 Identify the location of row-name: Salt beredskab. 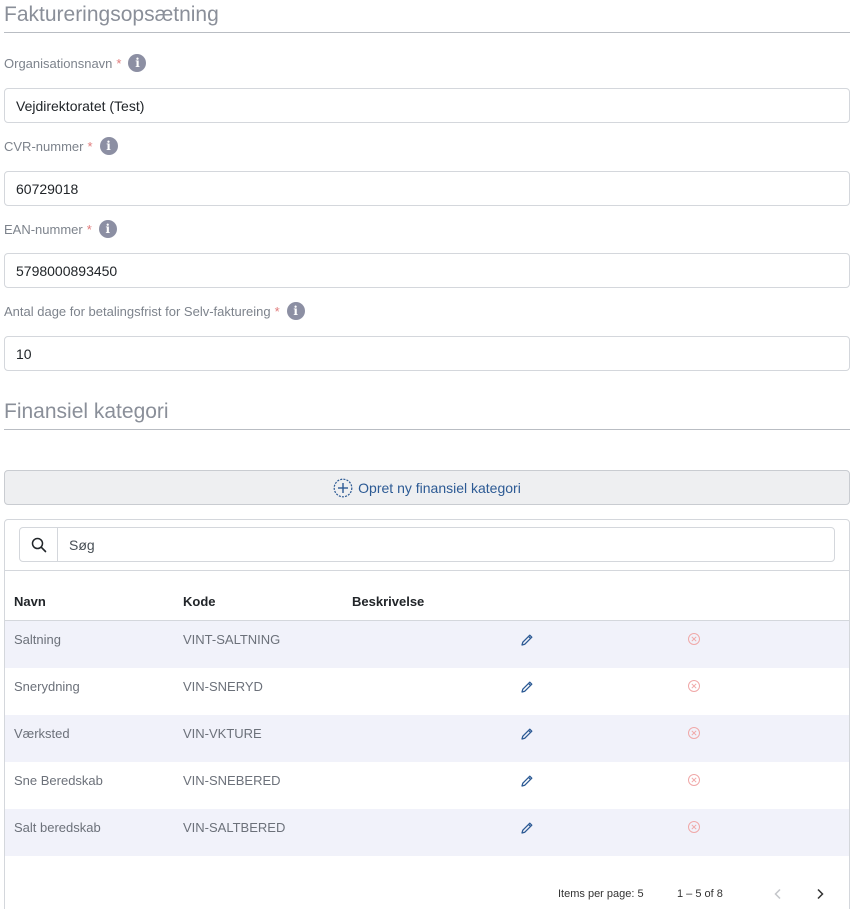
(57, 827).